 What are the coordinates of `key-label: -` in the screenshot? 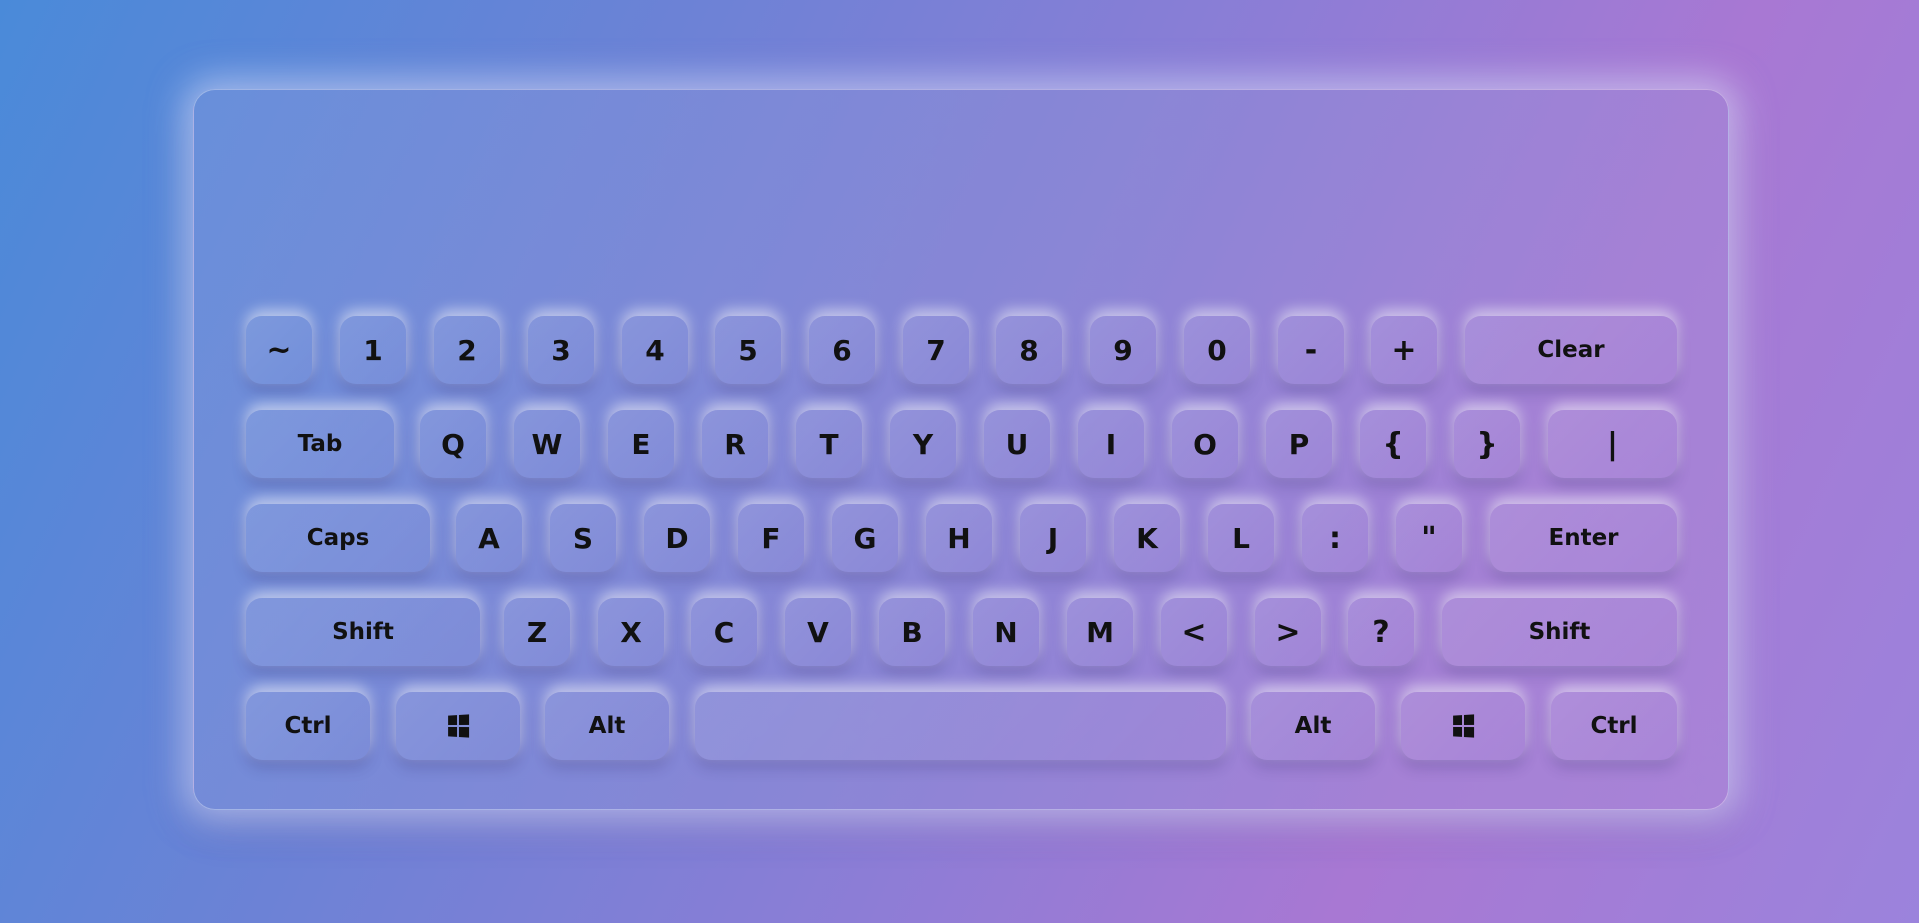 It's located at (1311, 350).